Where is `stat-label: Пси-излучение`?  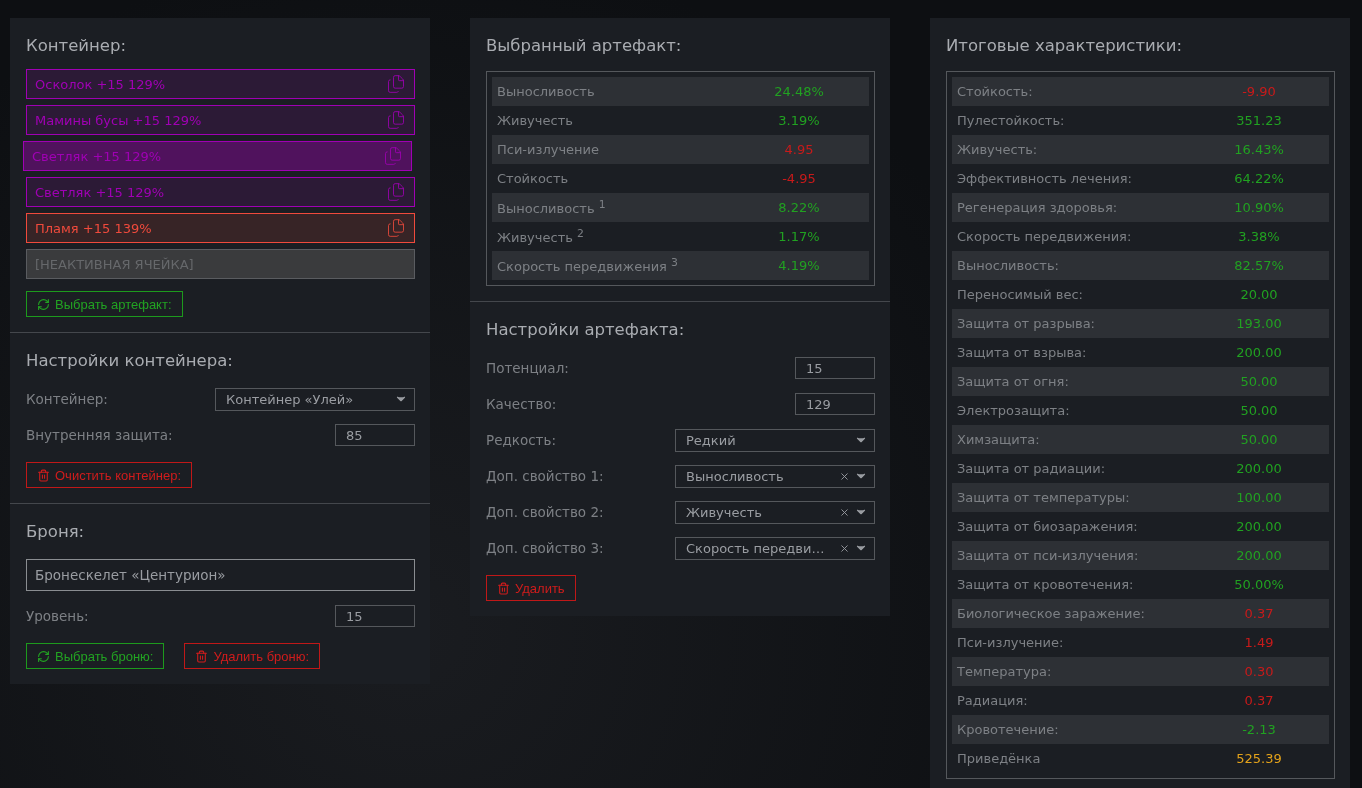
stat-label: Пси-излучение is located at coordinates (549, 149).